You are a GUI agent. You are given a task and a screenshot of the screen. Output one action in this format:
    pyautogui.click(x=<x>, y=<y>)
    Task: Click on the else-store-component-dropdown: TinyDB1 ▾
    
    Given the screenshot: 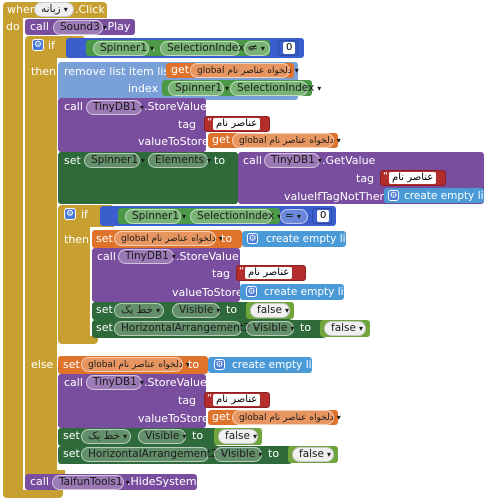 What is the action you would take?
    pyautogui.click(x=115, y=382)
    